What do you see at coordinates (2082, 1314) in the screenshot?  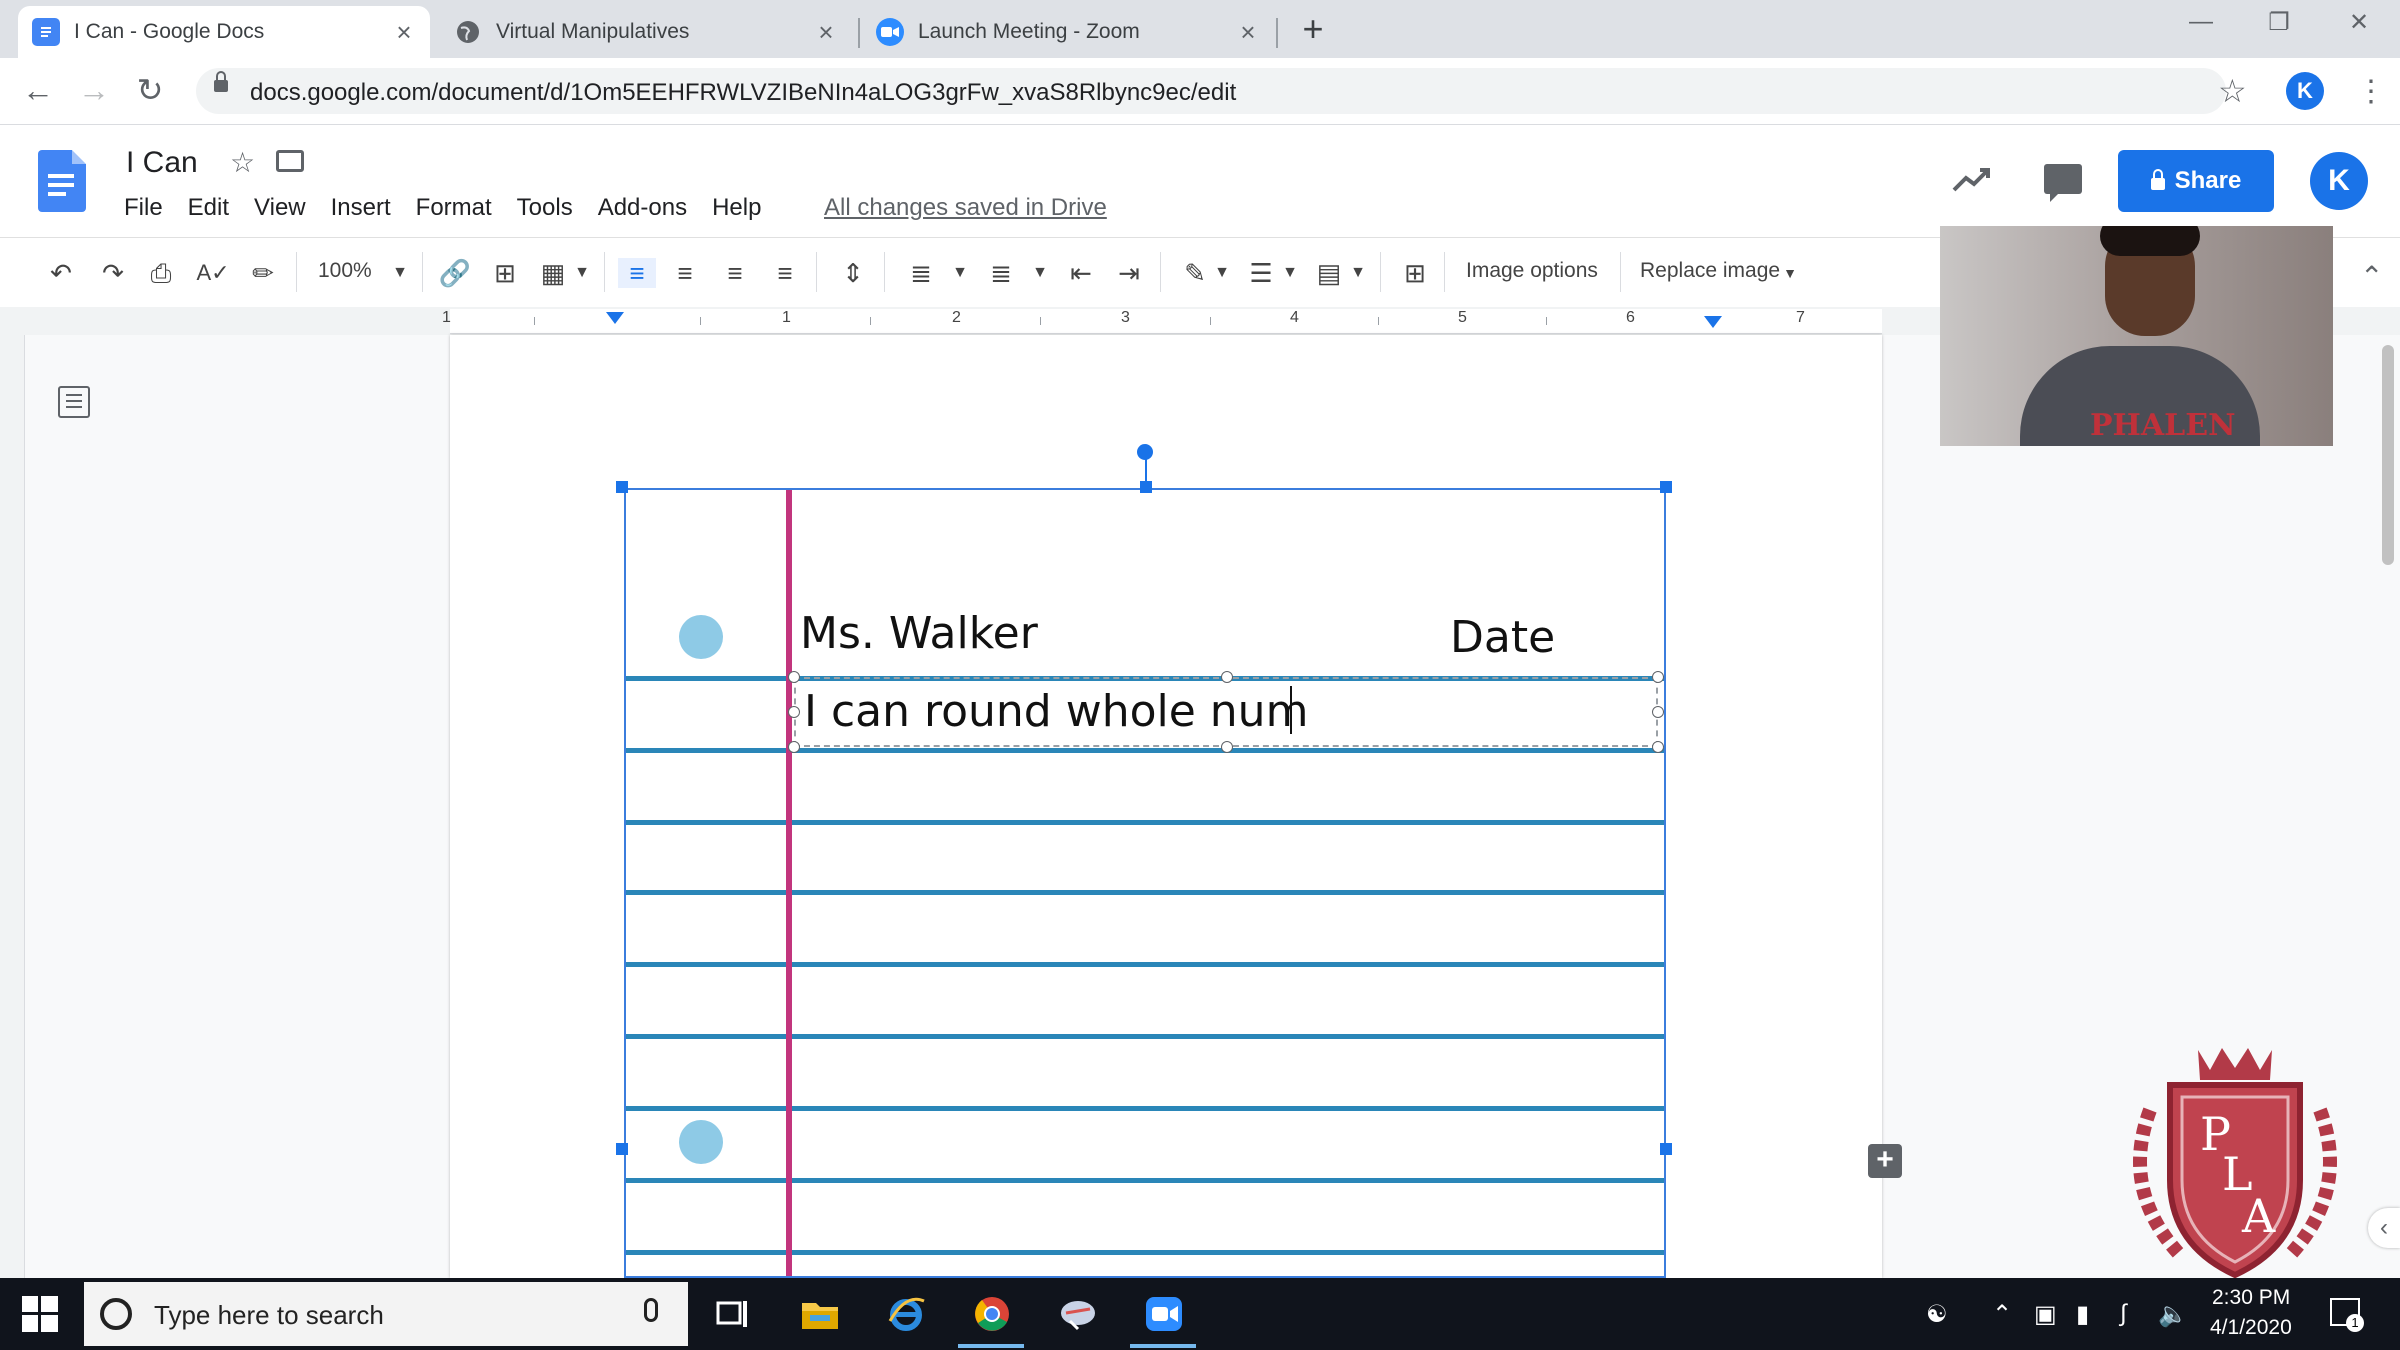 I see `battery-icon: ▮` at bounding box center [2082, 1314].